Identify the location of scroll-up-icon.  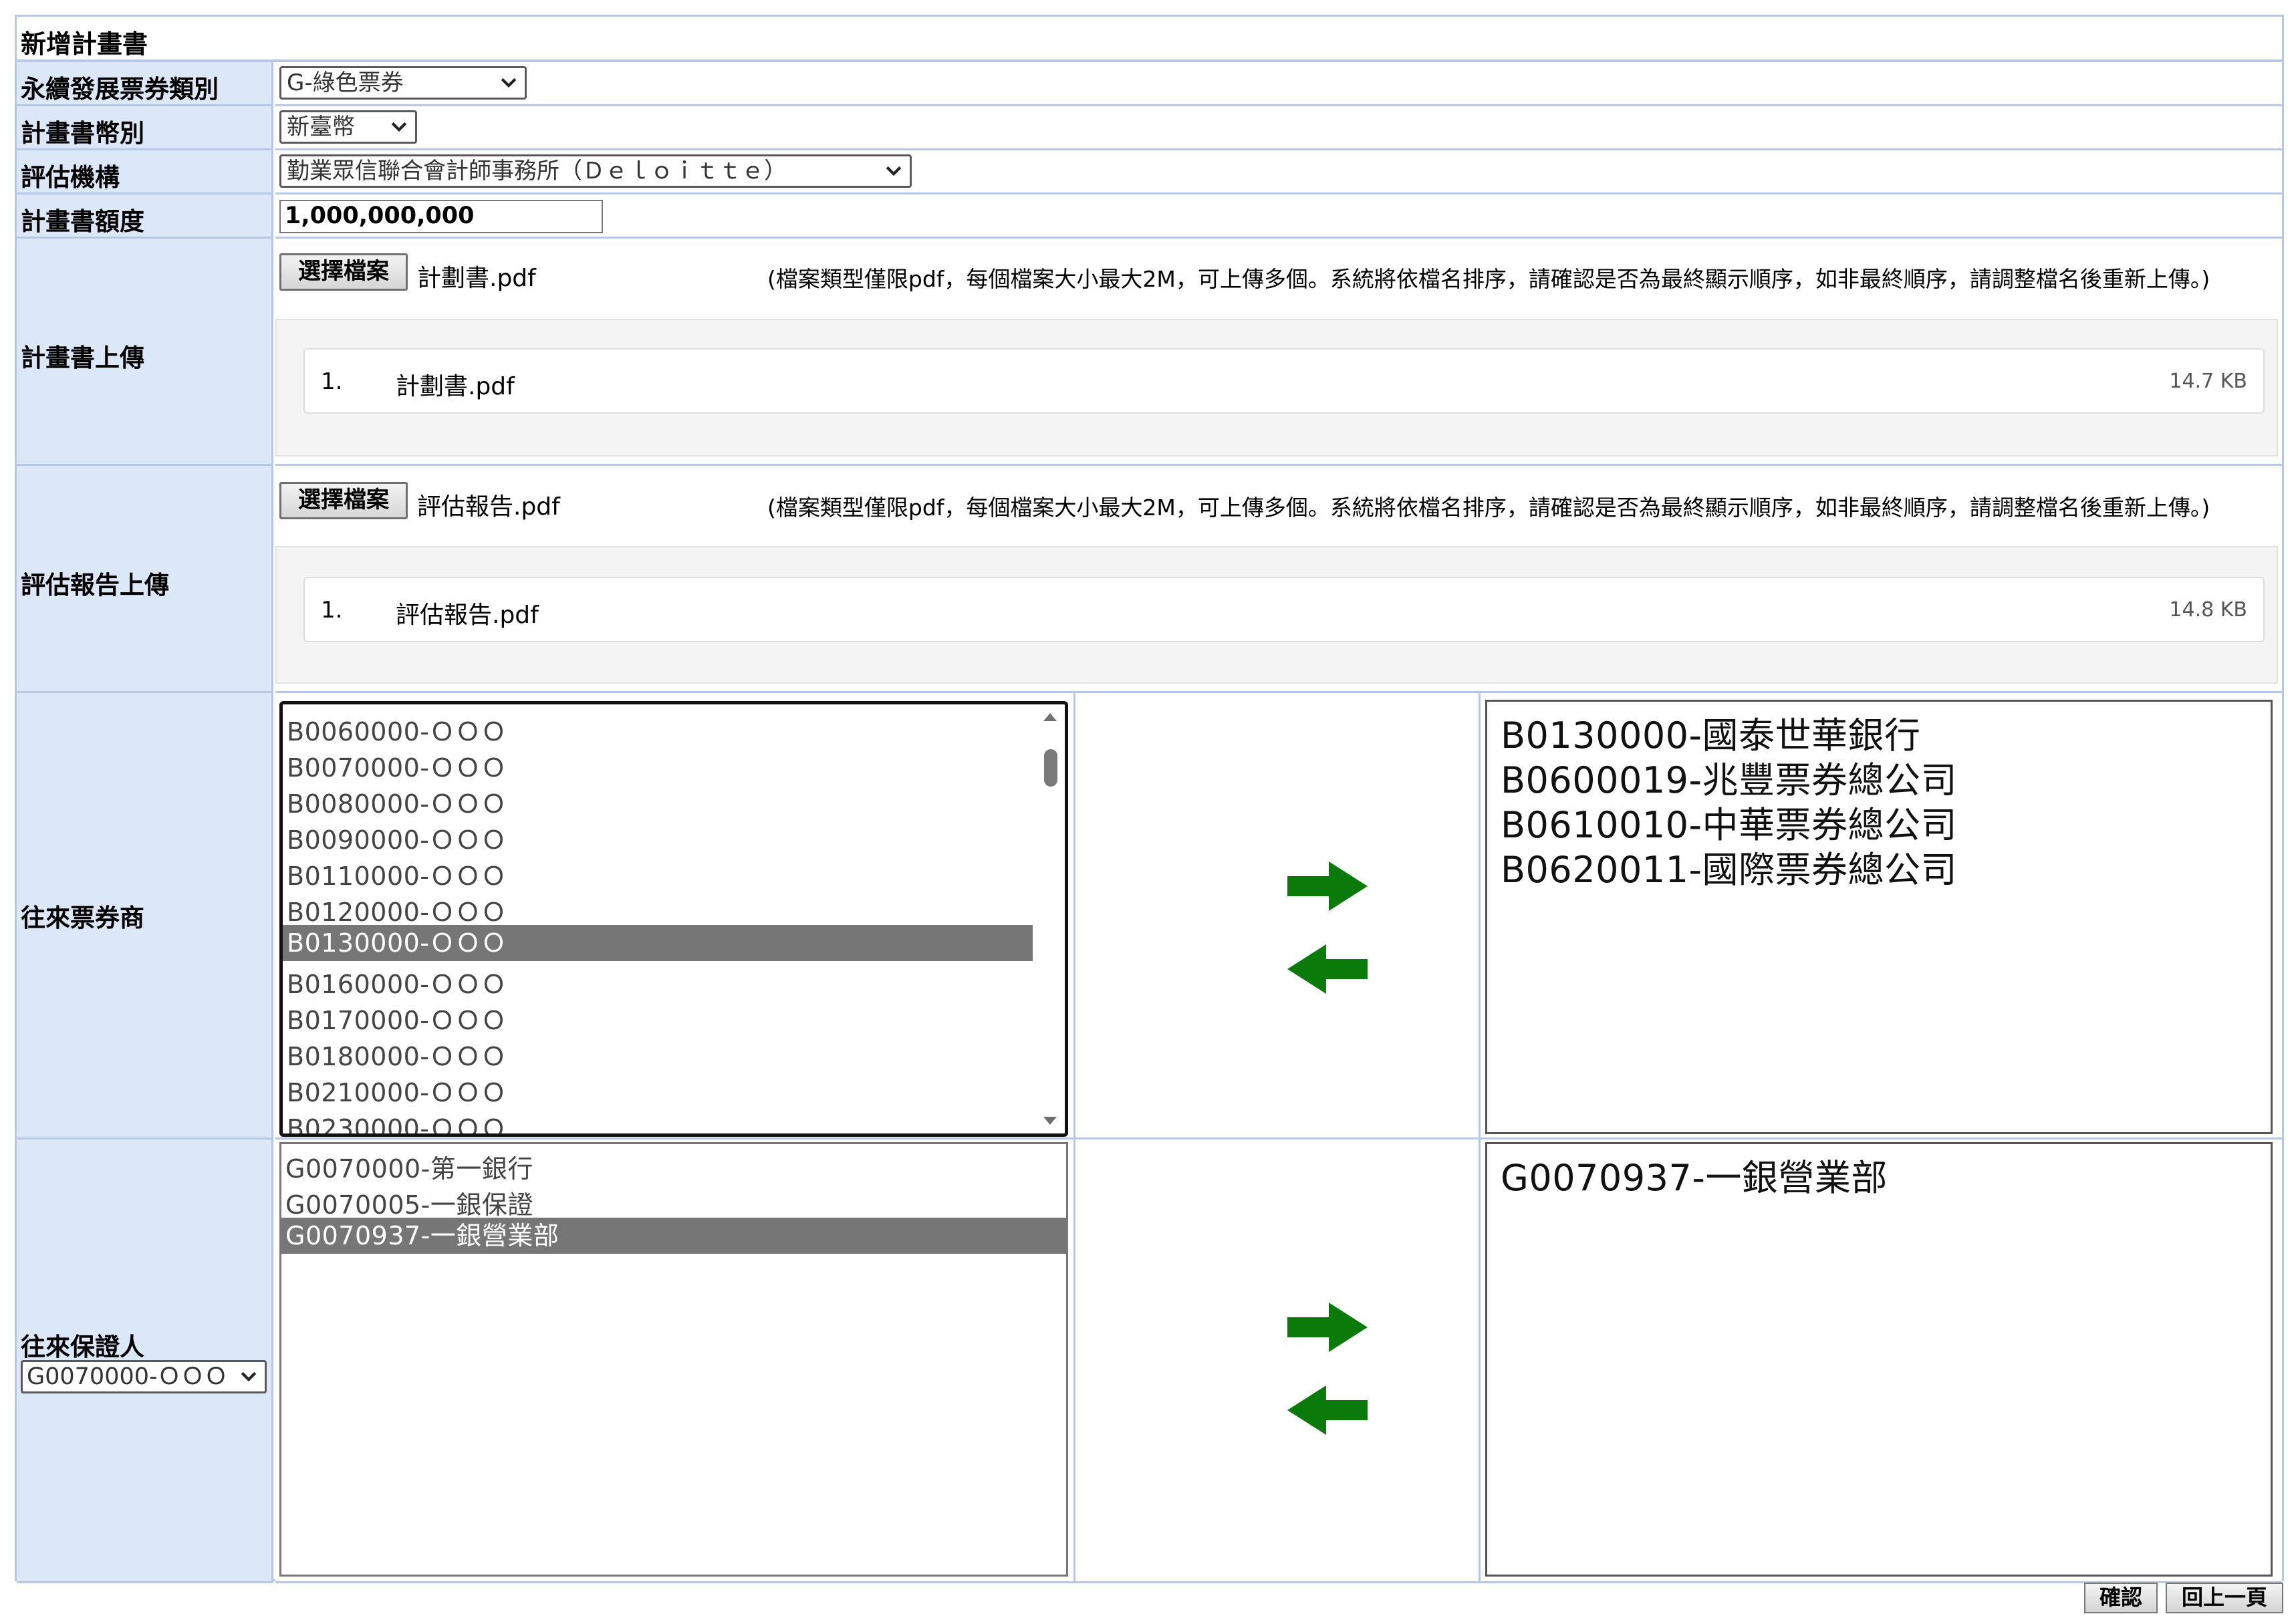
(1050, 717).